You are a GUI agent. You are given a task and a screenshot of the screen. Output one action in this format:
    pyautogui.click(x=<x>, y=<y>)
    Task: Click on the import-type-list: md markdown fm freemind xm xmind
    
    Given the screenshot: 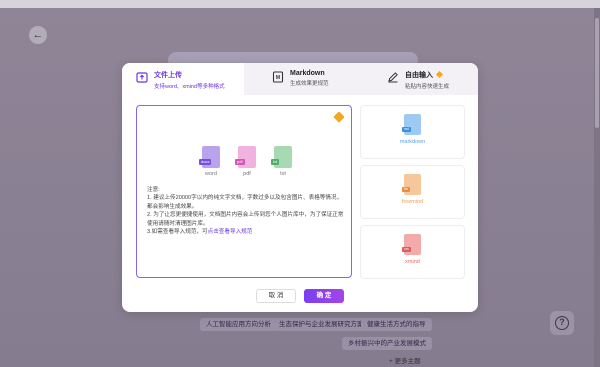 What is the action you would take?
    pyautogui.click(x=412, y=192)
    